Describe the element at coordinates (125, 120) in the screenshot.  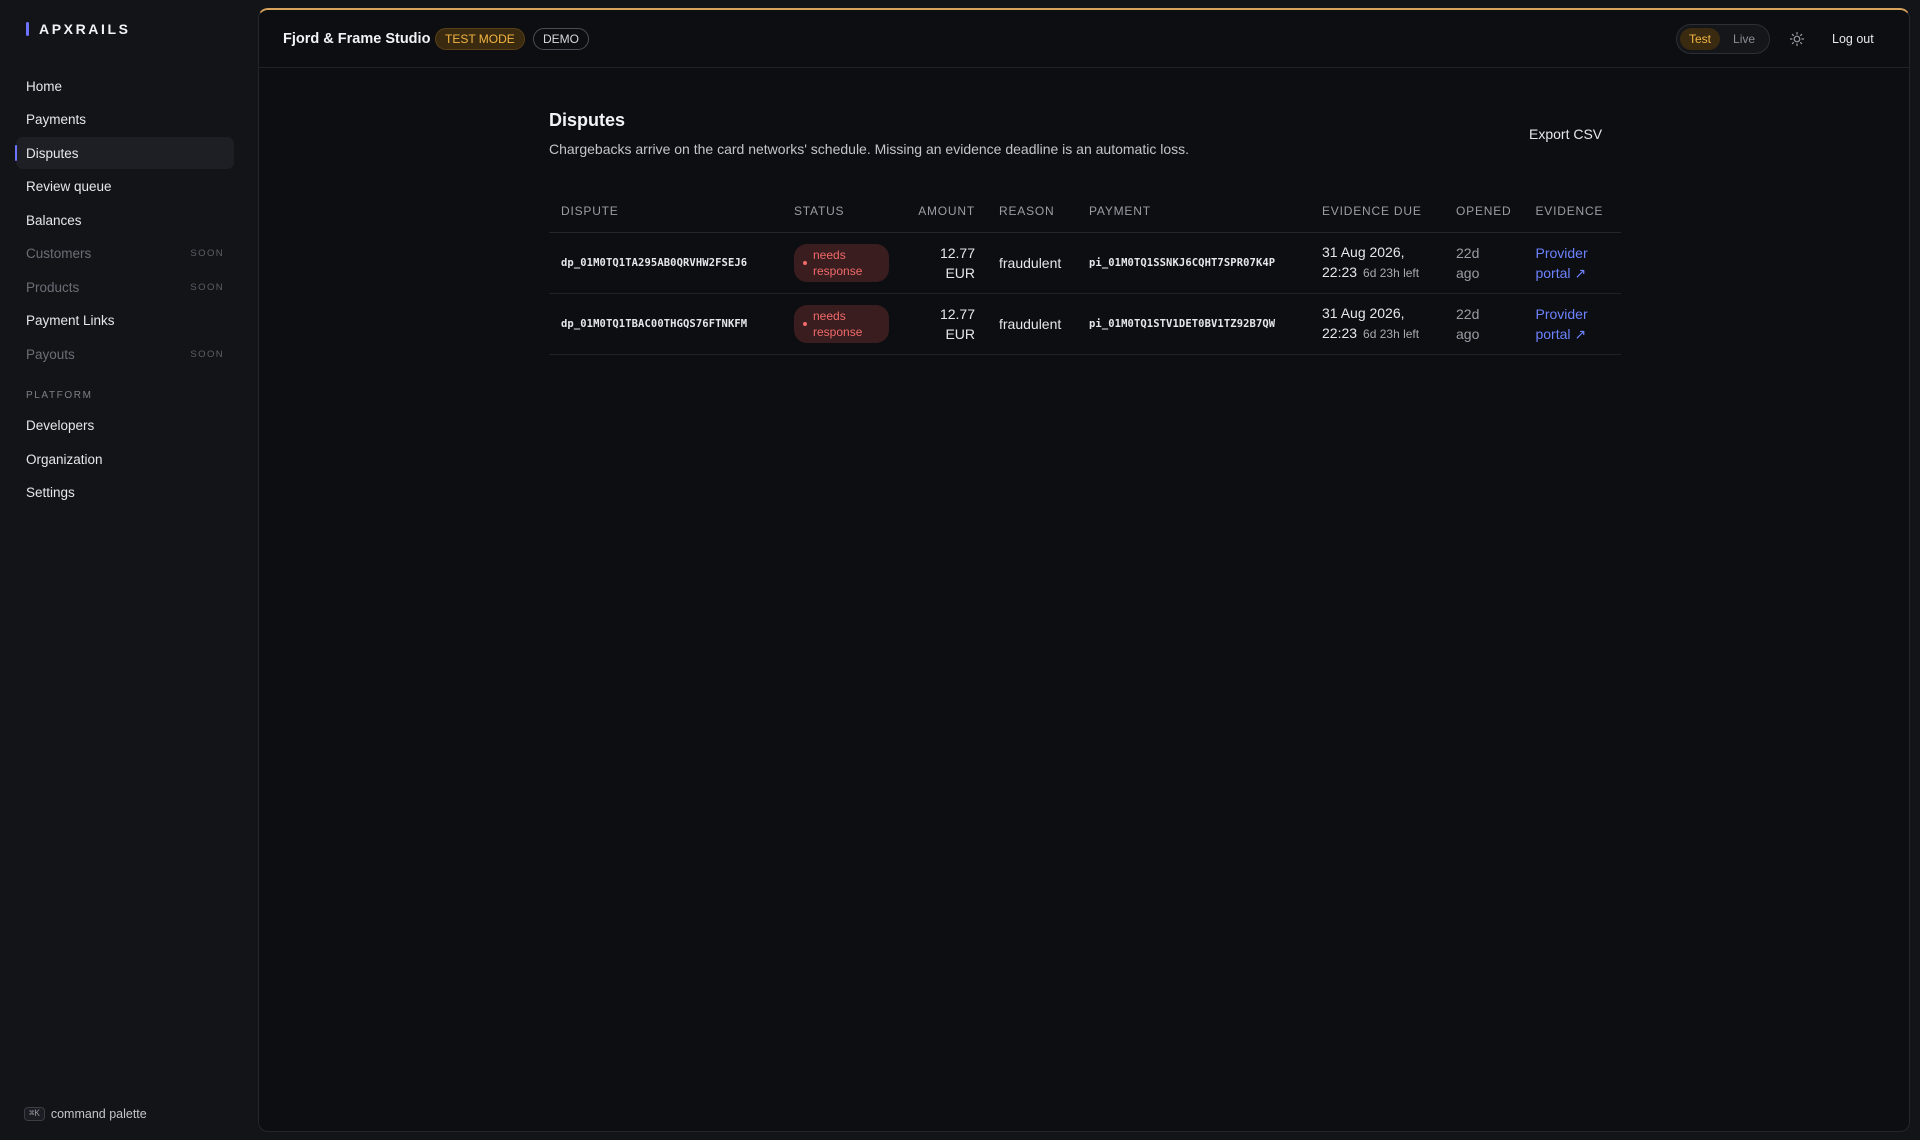
I see `sidebar-item-payments: Payments` at that location.